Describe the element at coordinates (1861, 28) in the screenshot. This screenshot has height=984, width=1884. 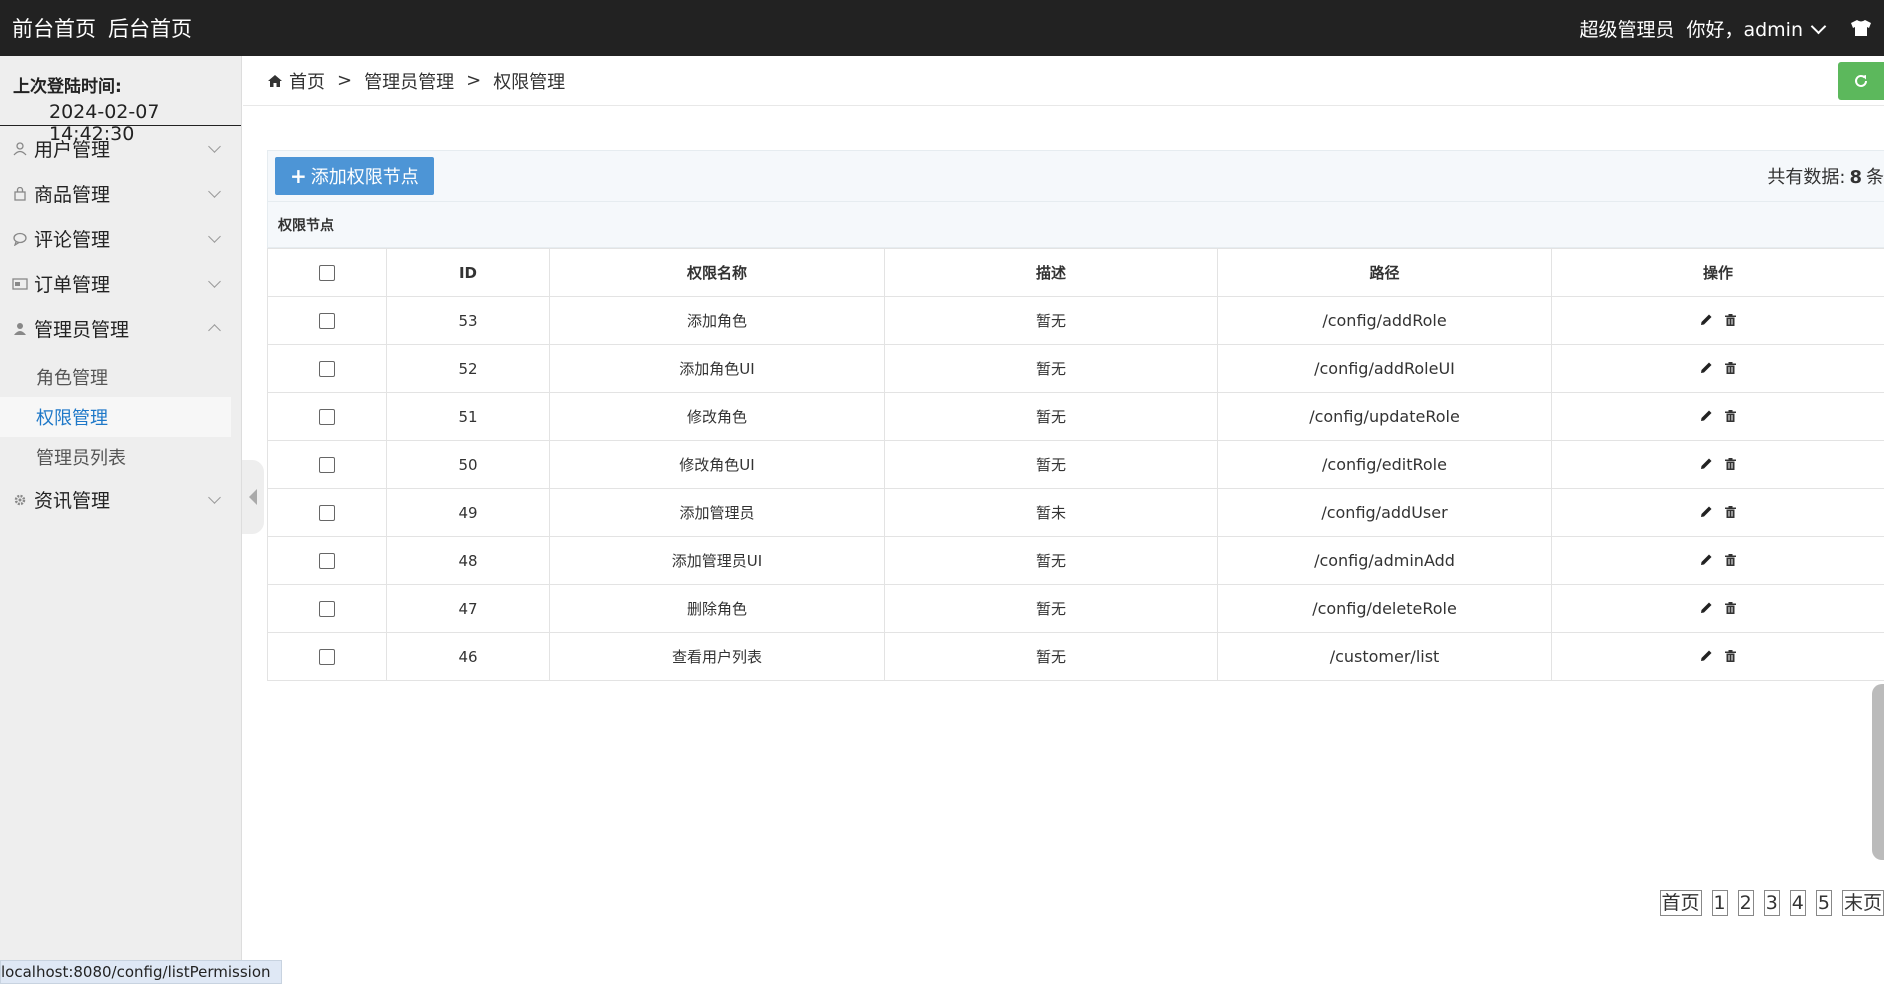
I see `tshirt-icon` at that location.